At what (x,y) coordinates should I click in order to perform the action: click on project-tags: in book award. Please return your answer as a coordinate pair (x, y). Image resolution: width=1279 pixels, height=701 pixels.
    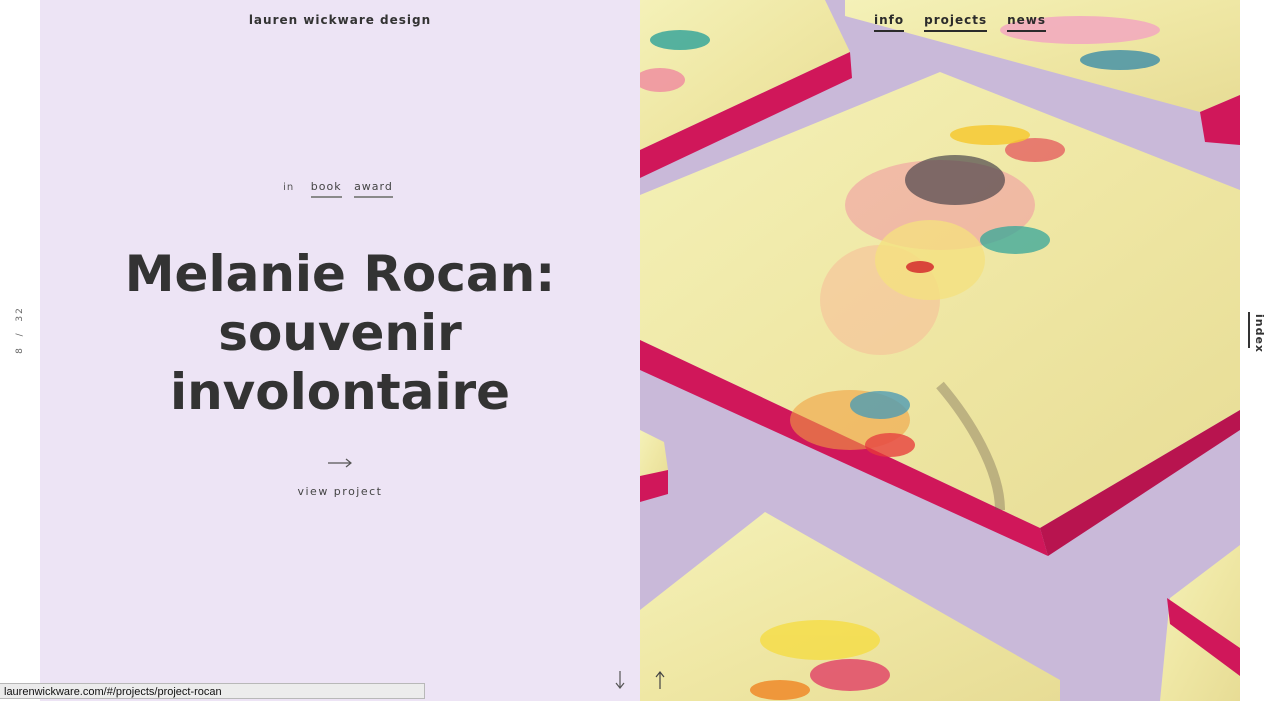
    Looking at the image, I should click on (340, 189).